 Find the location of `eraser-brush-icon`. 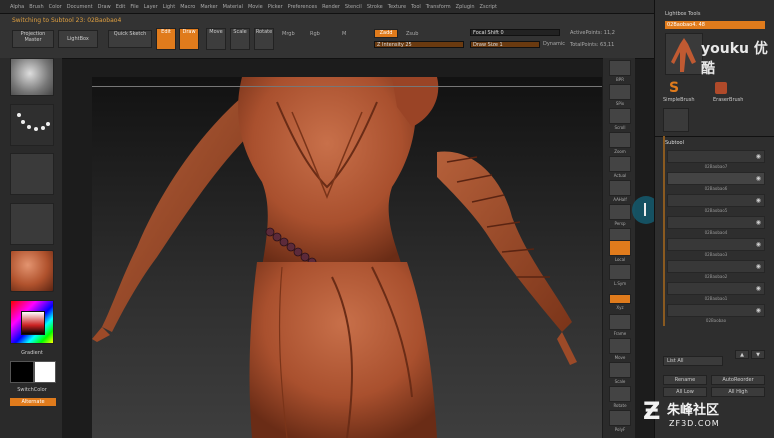

eraser-brush-icon is located at coordinates (721, 88).